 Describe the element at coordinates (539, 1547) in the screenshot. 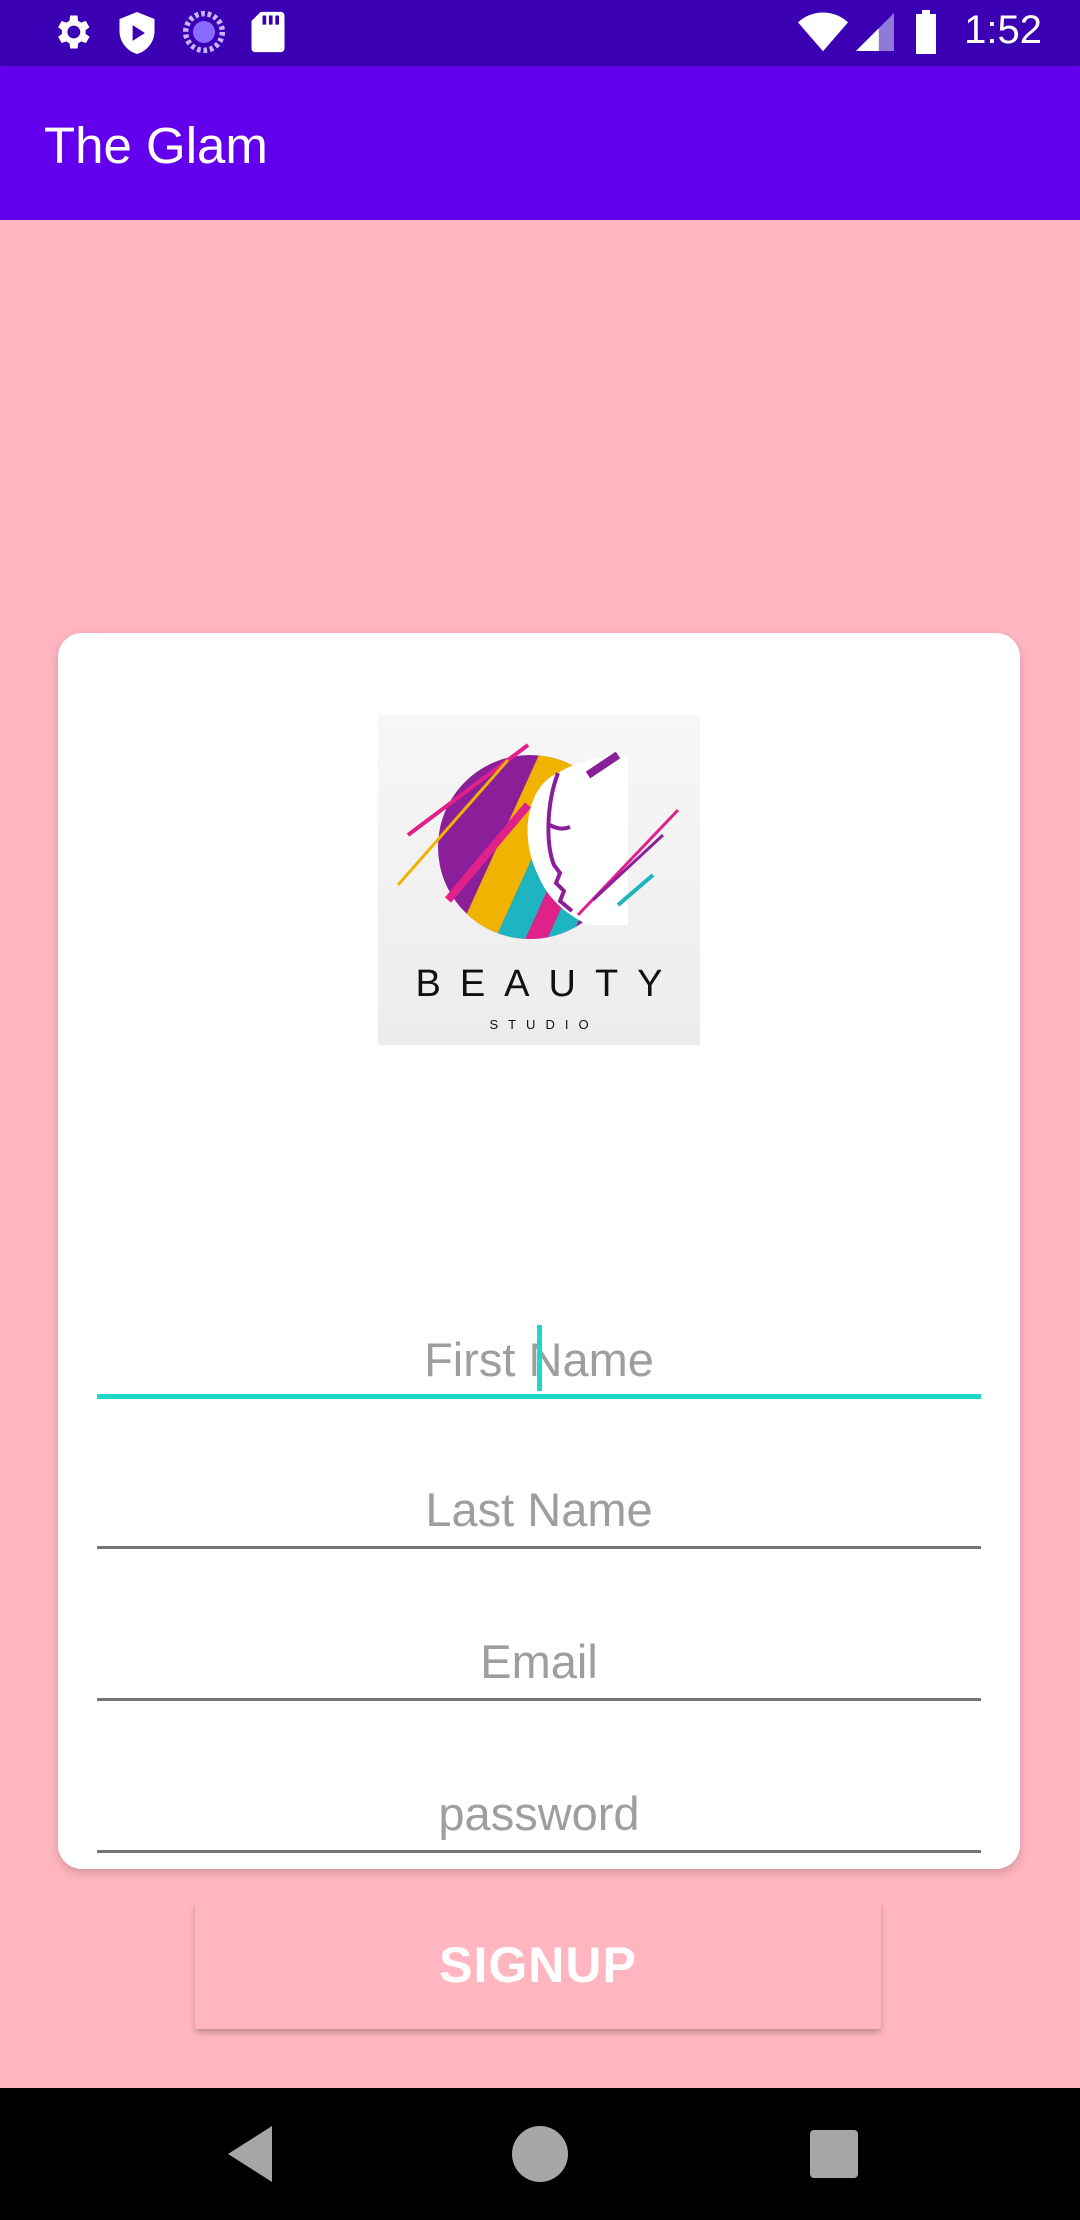

I see `last-name-underline` at that location.